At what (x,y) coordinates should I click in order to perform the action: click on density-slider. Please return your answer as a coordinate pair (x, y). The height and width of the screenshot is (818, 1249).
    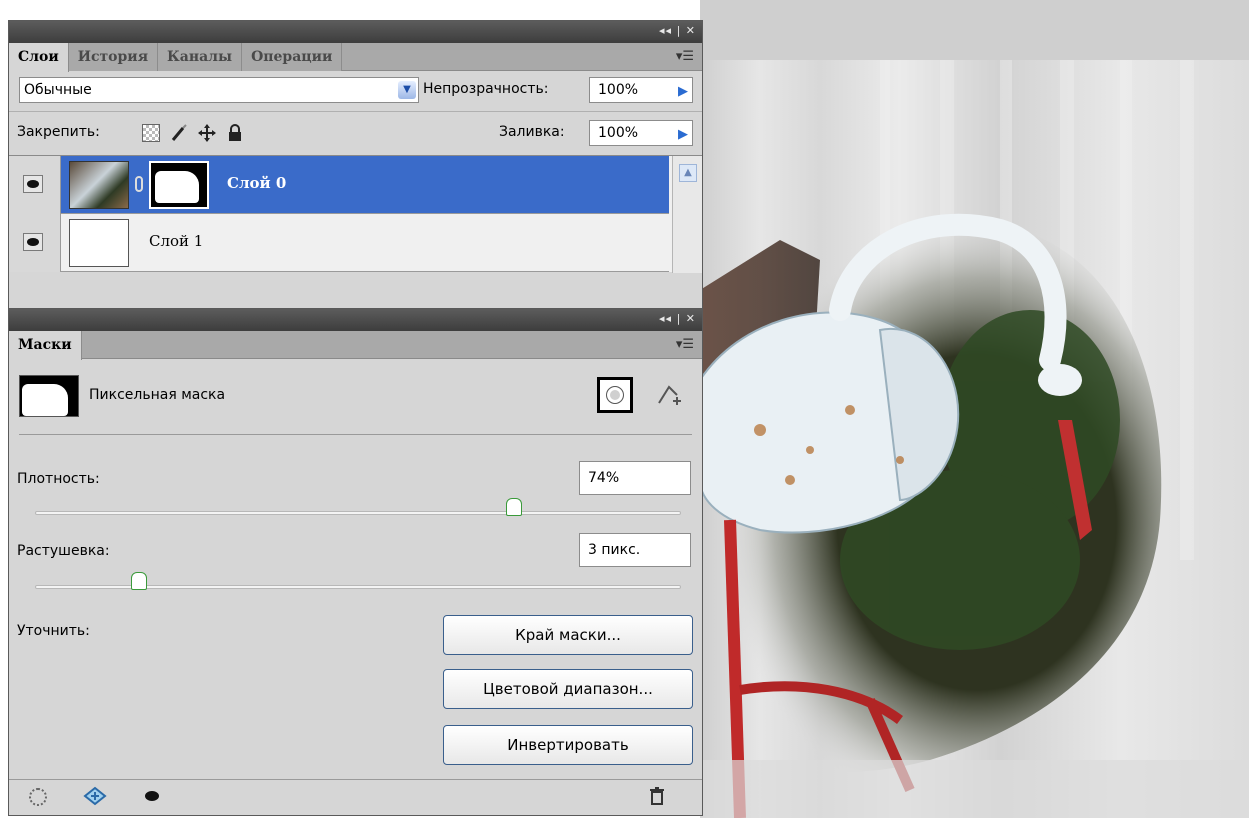
    Looking at the image, I should click on (358, 507).